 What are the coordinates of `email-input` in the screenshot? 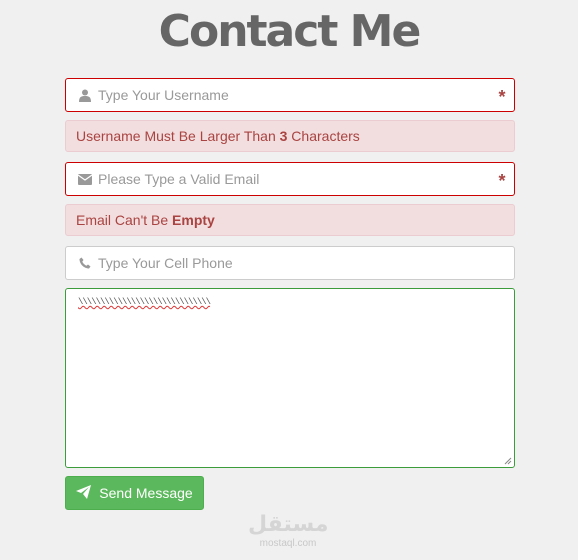 It's located at (294, 179).